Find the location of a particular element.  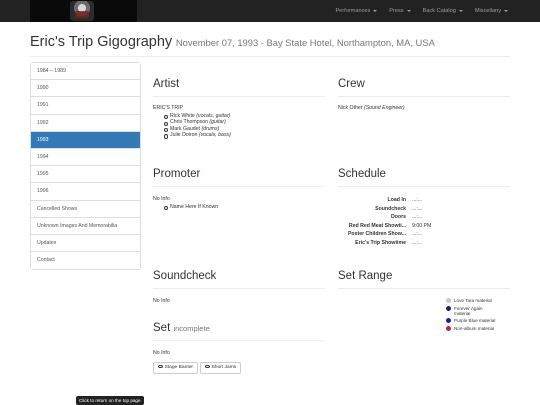

list-item: Name Here If Known is located at coordinates (189, 207).